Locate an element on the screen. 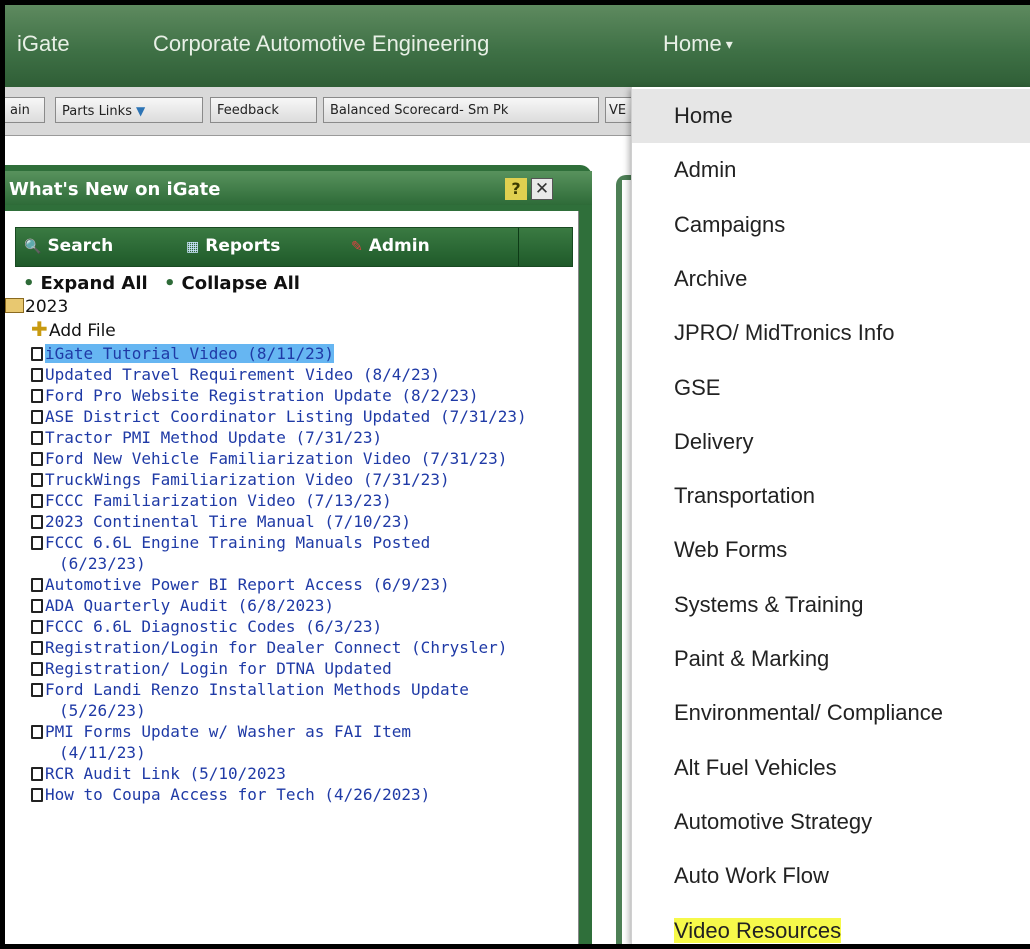 The image size is (1030, 949). content-panel-inner is located at coordinates (626, 562).